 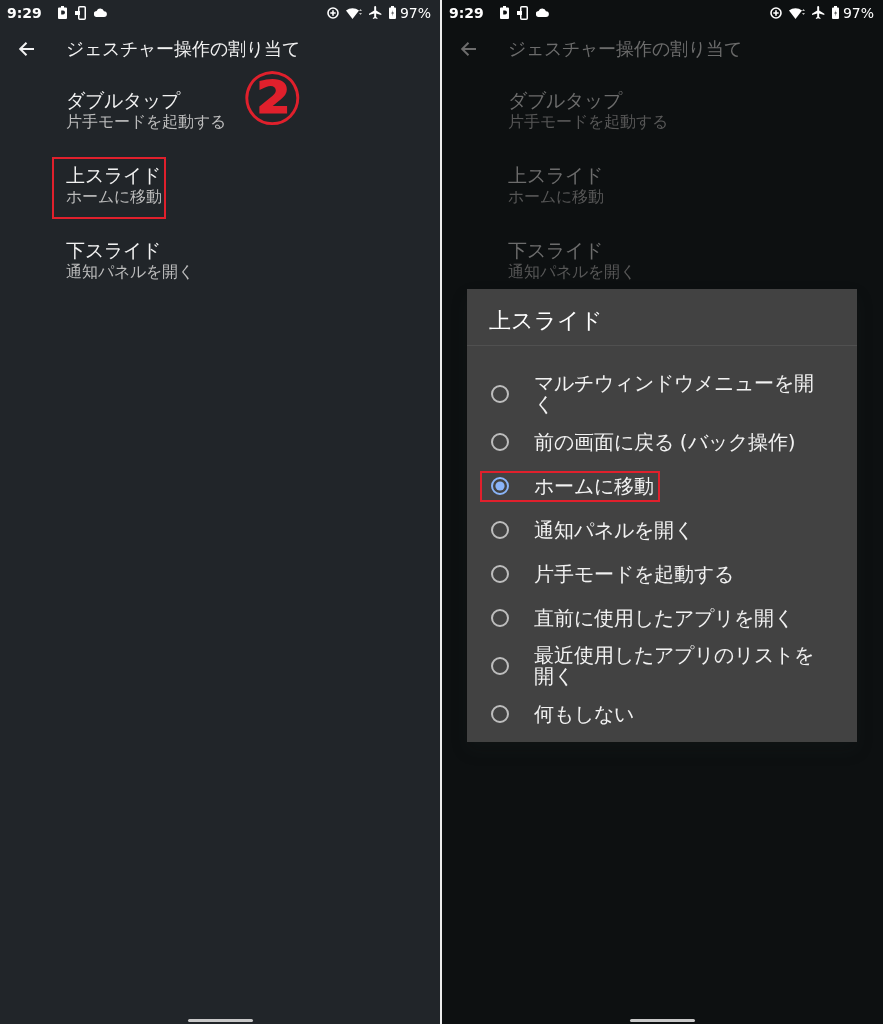 What do you see at coordinates (583, 714) in the screenshot?
I see `option-label: 何もしない` at bounding box center [583, 714].